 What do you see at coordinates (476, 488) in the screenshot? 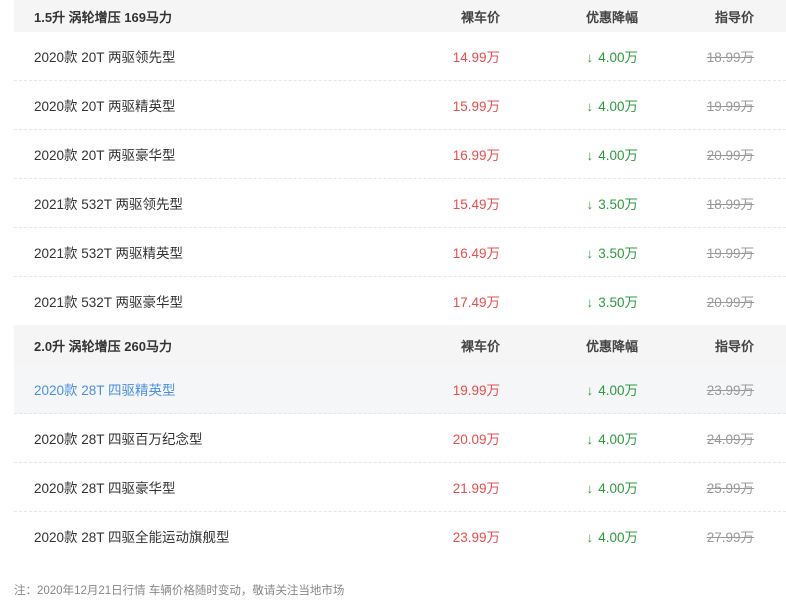
I see `price: 21.99万` at bounding box center [476, 488].